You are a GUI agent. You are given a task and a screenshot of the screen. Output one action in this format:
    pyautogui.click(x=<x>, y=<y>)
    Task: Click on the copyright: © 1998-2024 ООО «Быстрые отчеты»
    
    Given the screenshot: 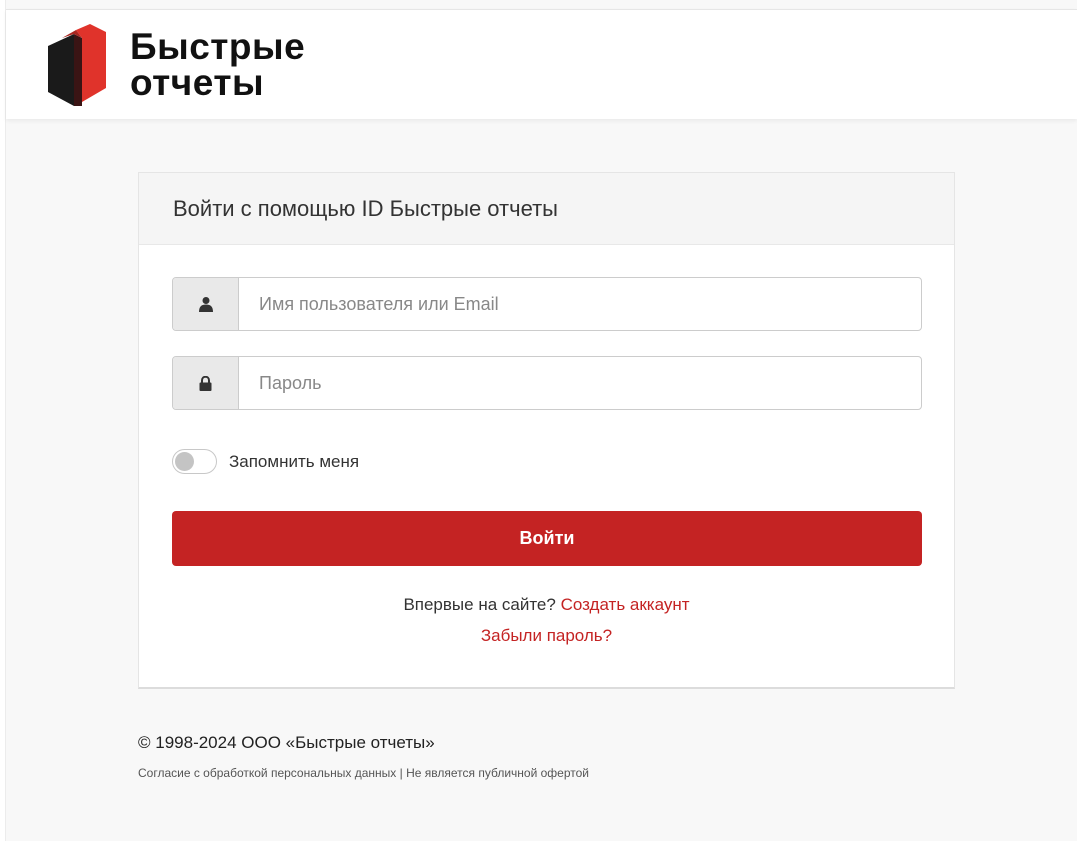 What is the action you would take?
    pyautogui.click(x=286, y=742)
    